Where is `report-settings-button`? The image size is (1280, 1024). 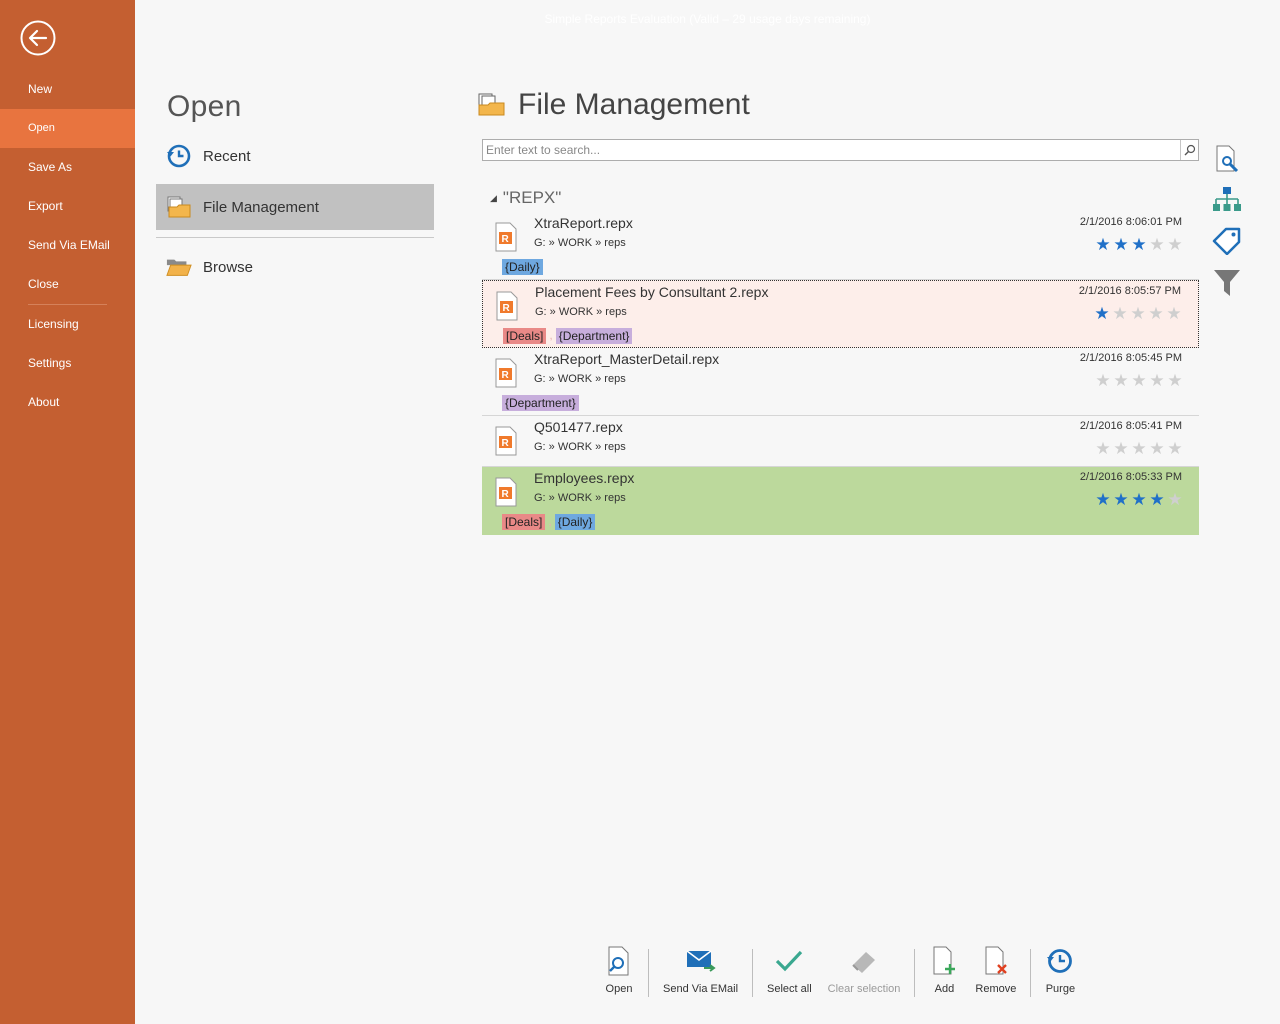
report-settings-button is located at coordinates (1227, 159).